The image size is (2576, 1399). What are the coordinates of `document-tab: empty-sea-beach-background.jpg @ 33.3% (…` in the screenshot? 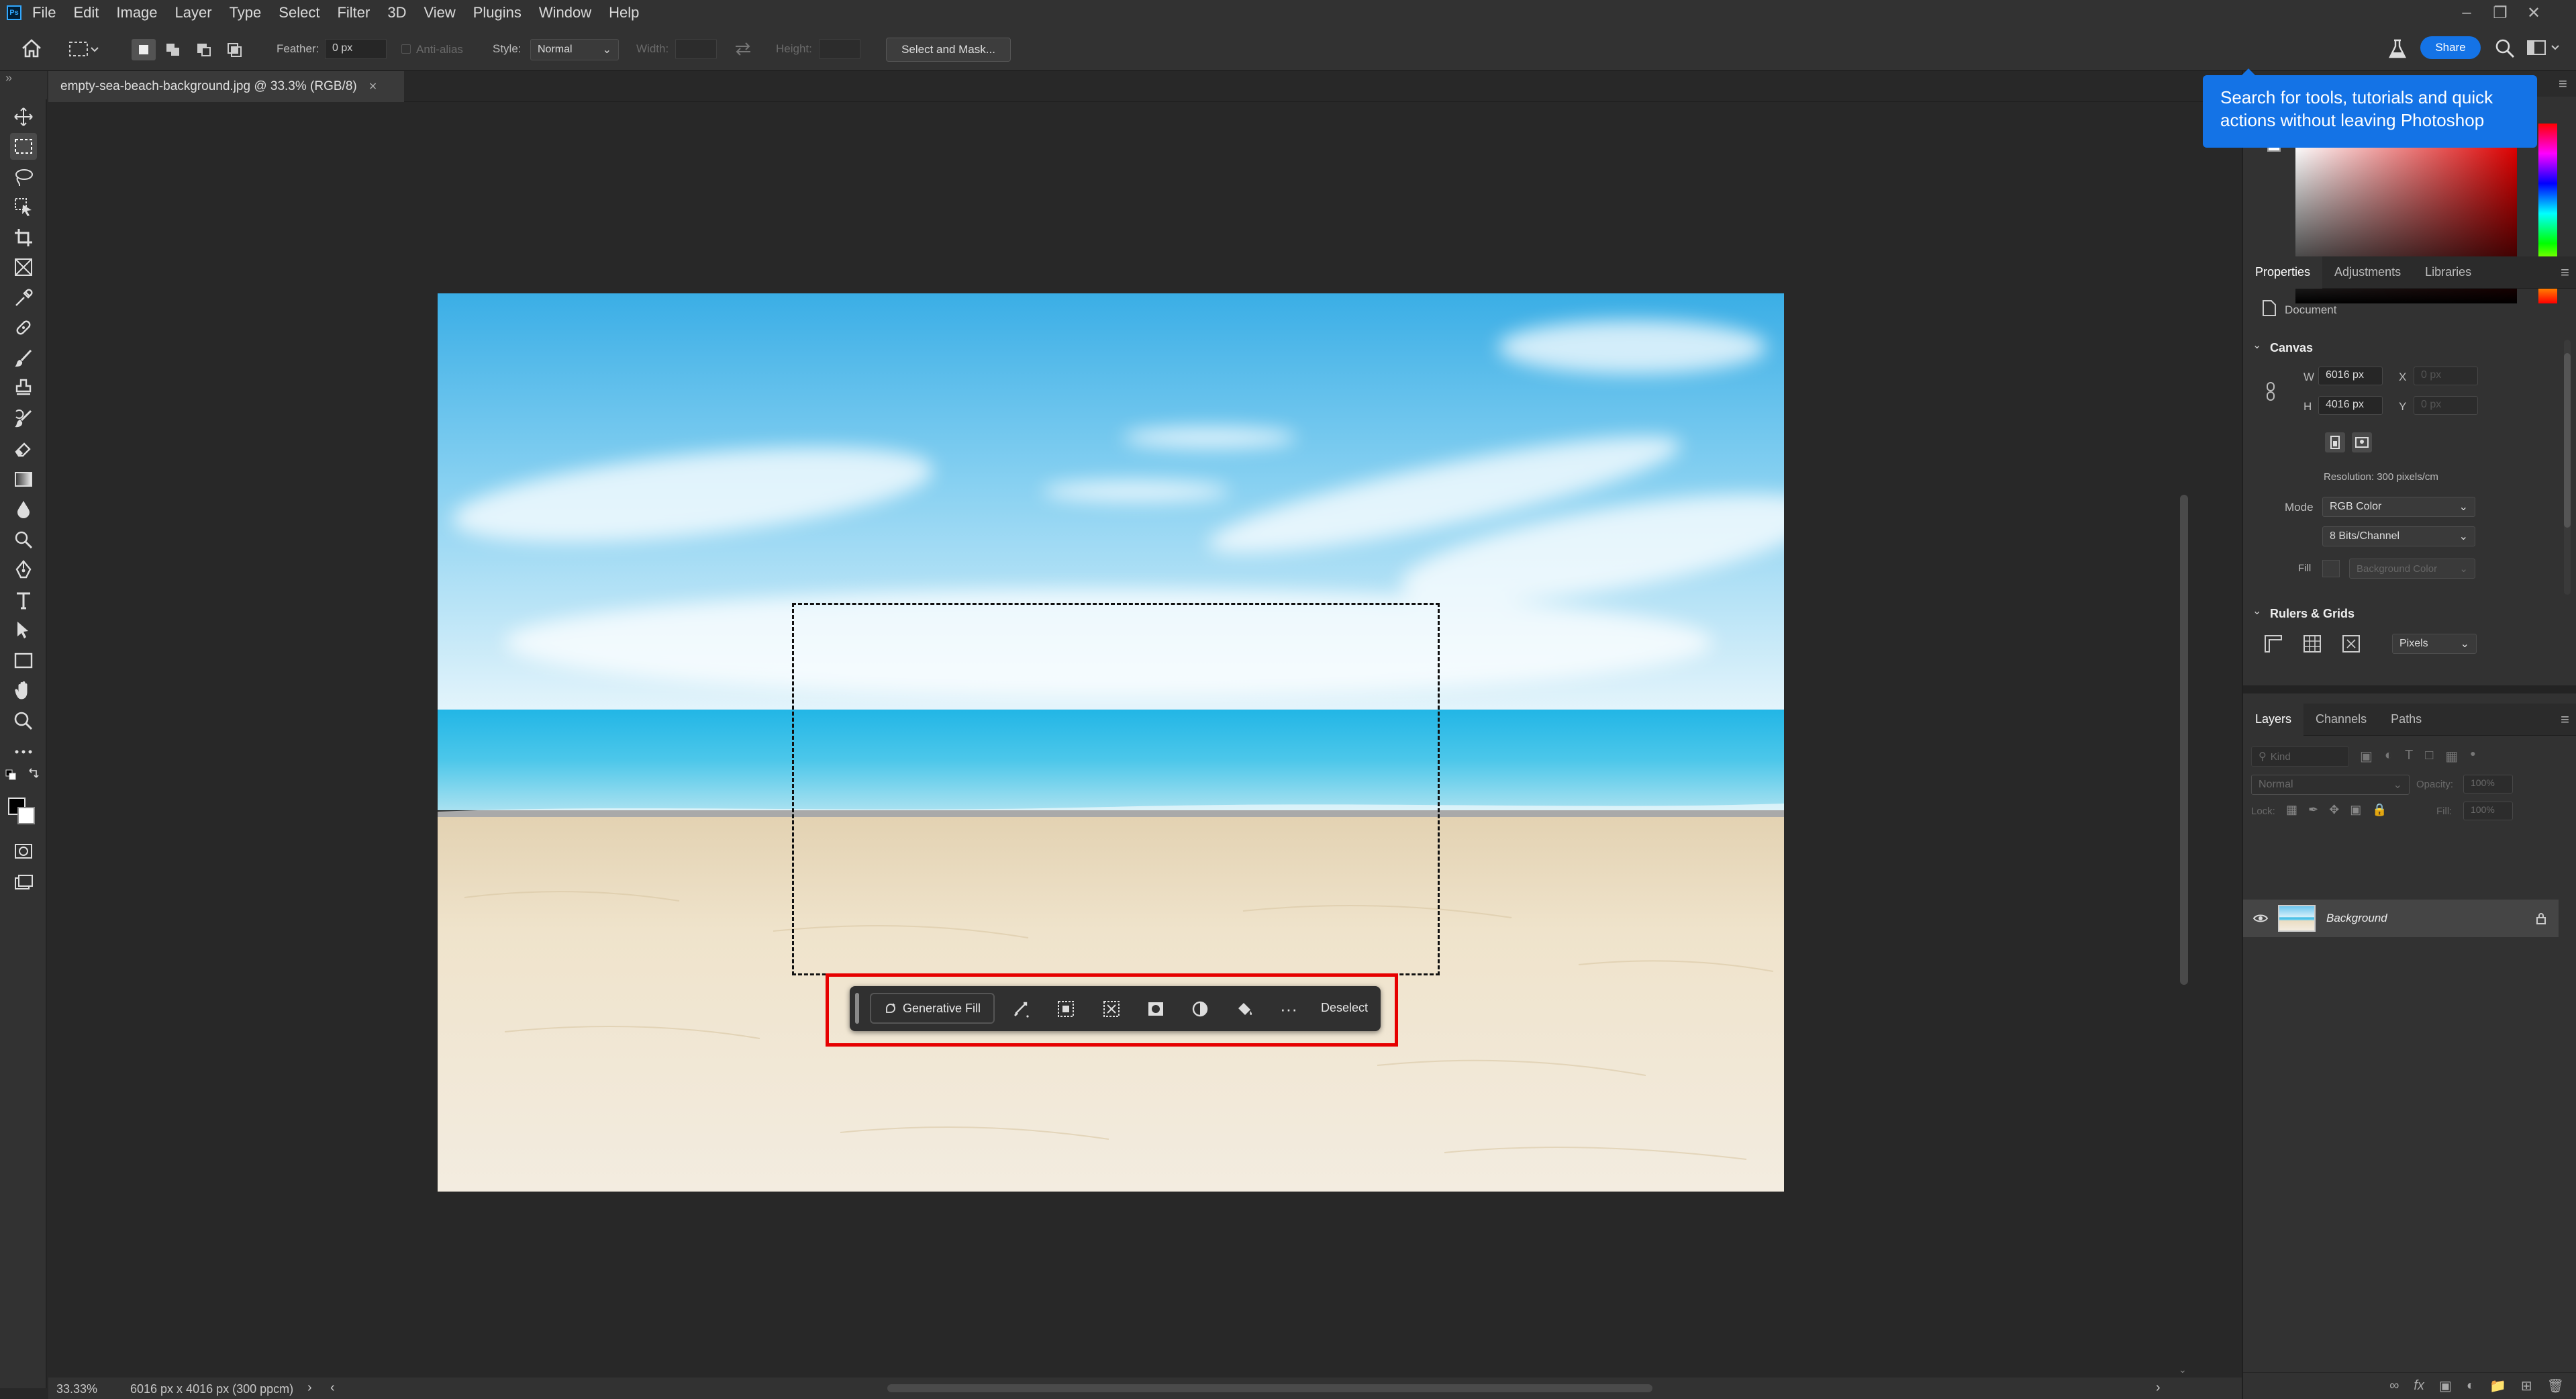 It's located at (226, 86).